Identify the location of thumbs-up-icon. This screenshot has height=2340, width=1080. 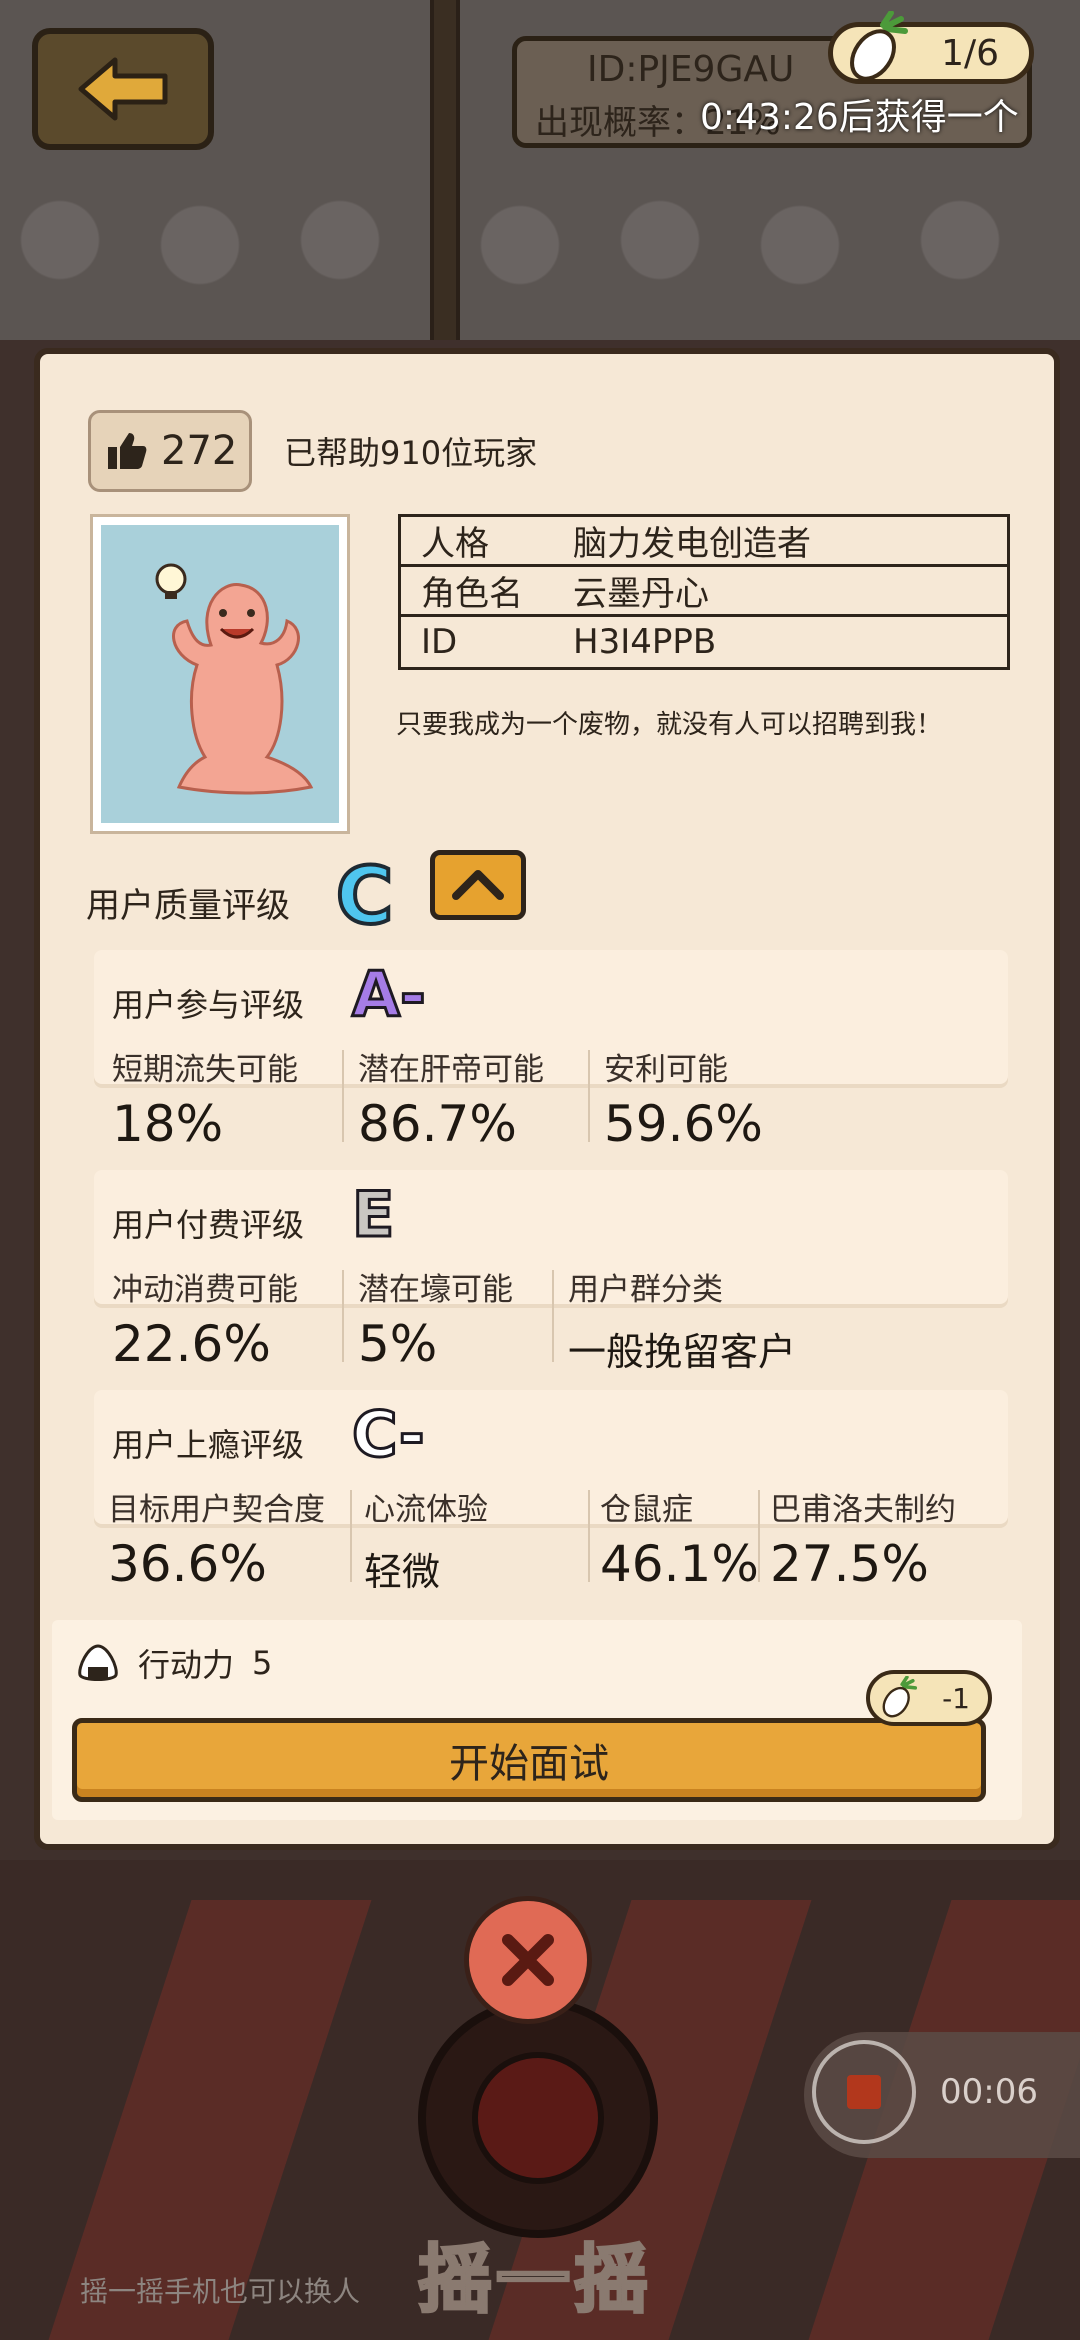
(127, 451).